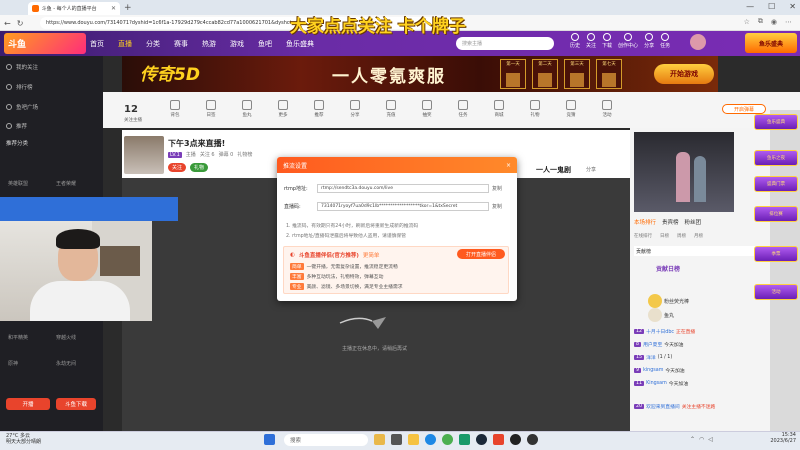 This screenshot has height=450, width=800. What do you see at coordinates (515, 439) in the screenshot?
I see `obs-icon` at bounding box center [515, 439].